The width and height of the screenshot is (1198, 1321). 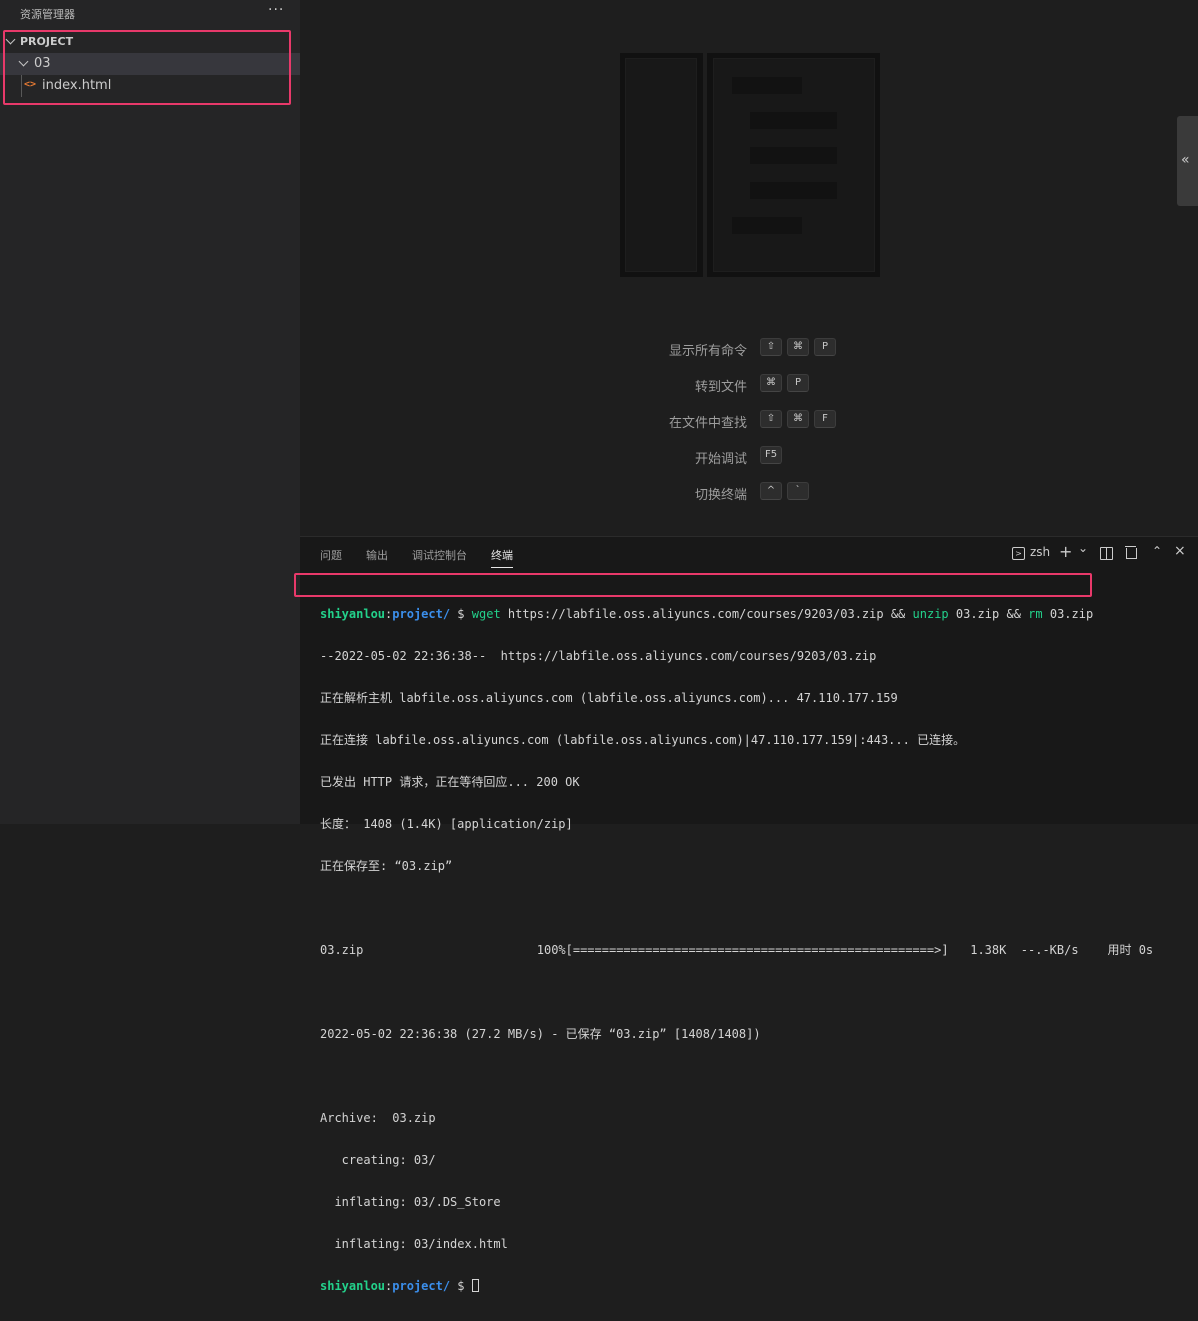 I want to click on double-chevron-left-icon: «, so click(x=1185, y=160).